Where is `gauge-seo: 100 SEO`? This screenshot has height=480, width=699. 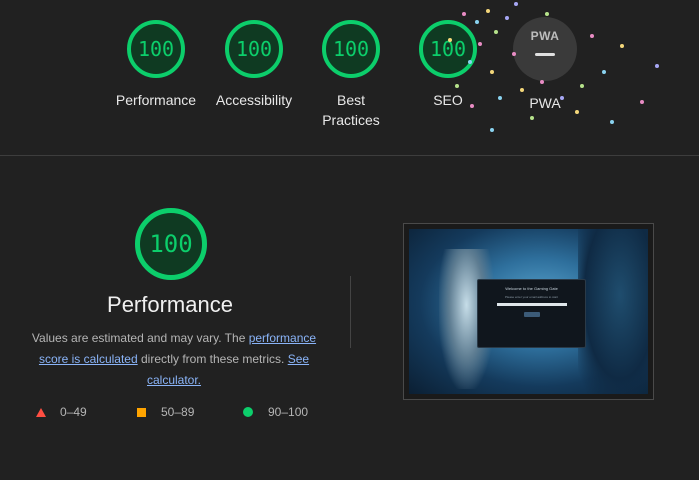
gauge-seo: 100 SEO is located at coordinates (448, 65).